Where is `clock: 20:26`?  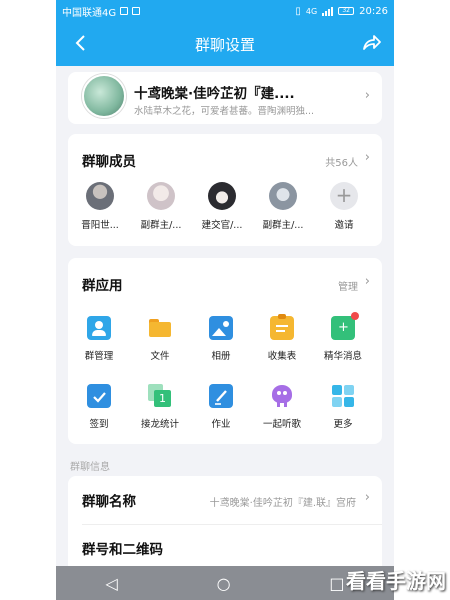
clock: 20:26 is located at coordinates (373, 11).